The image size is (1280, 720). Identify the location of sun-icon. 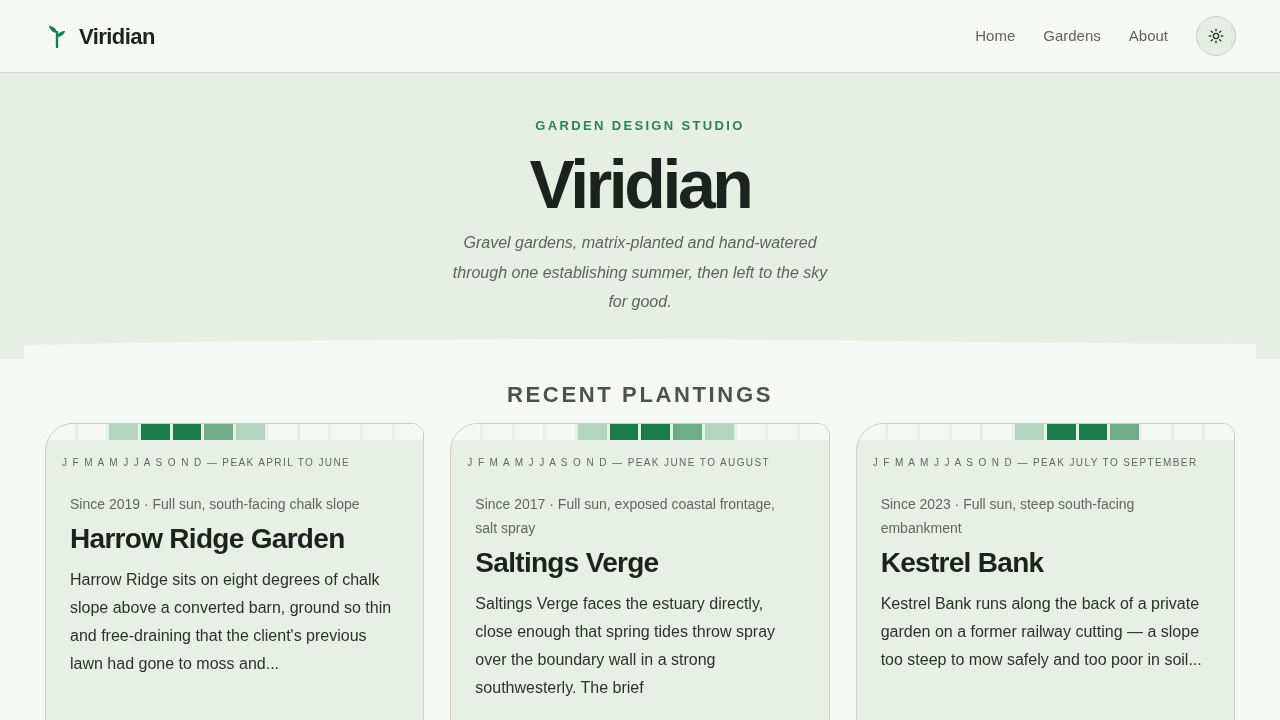
(1216, 36).